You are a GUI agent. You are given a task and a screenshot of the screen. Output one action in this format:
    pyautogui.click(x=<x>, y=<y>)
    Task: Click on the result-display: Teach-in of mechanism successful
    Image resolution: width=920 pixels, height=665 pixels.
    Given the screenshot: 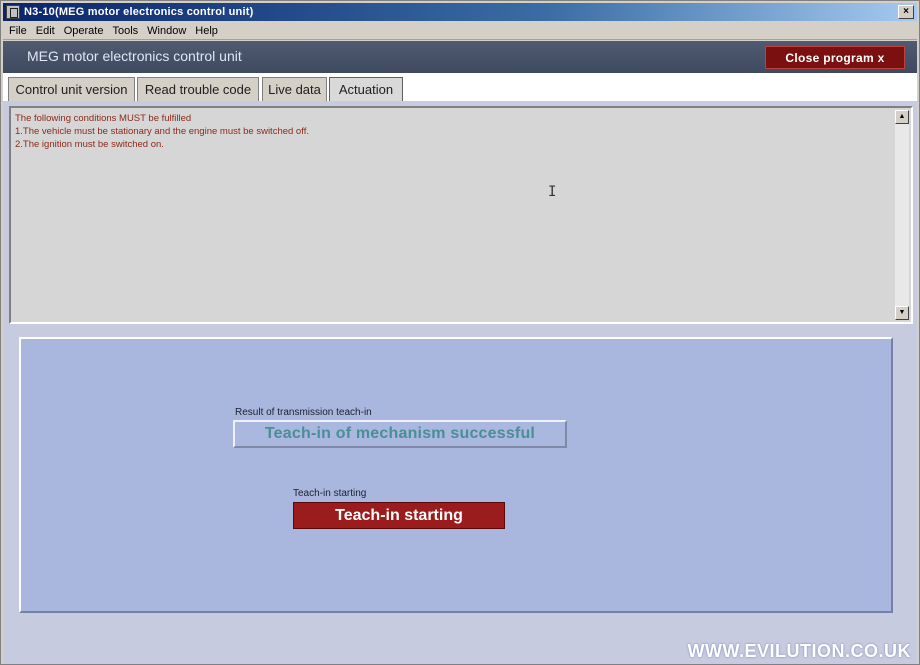 What is the action you would take?
    pyautogui.click(x=400, y=434)
    